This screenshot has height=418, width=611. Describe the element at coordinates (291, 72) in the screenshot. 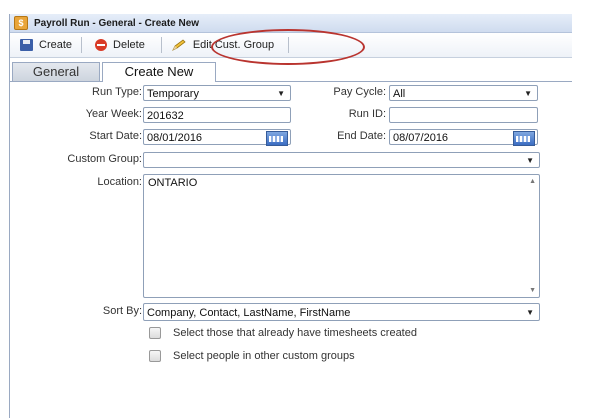

I see `tab-strip: General Create New` at that location.